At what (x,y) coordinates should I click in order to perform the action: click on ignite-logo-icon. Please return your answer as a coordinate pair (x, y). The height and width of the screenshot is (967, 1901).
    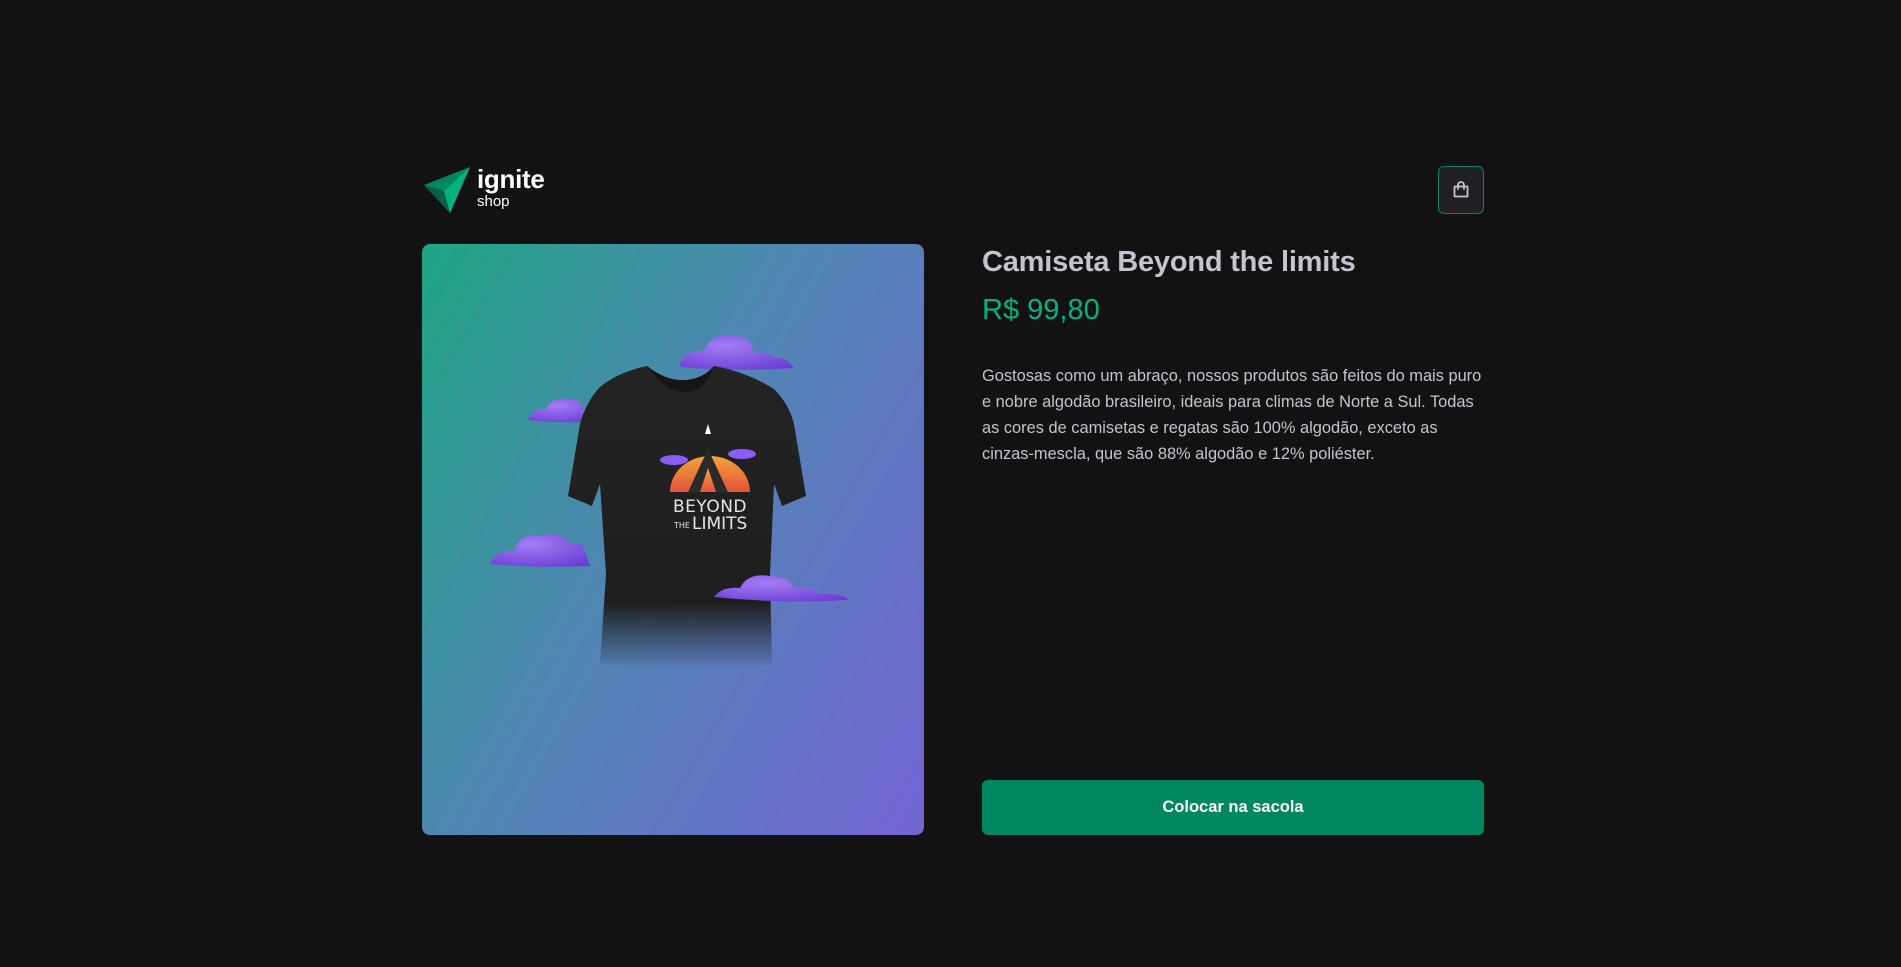
    Looking at the image, I should click on (447, 190).